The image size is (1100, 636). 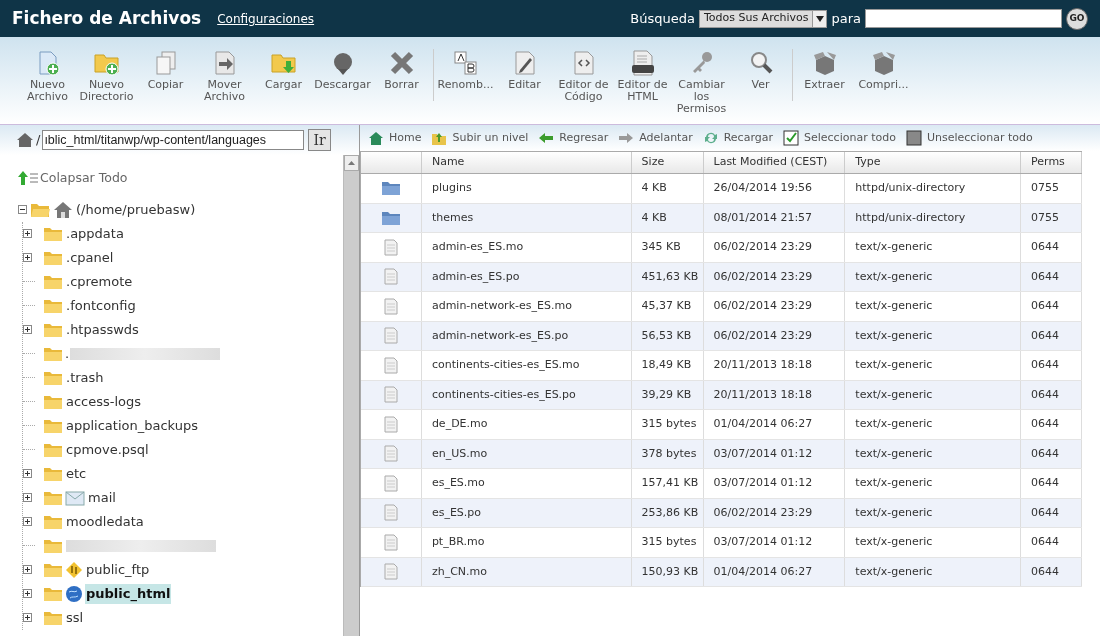 What do you see at coordinates (667, 162) in the screenshot?
I see `column-header: Size` at bounding box center [667, 162].